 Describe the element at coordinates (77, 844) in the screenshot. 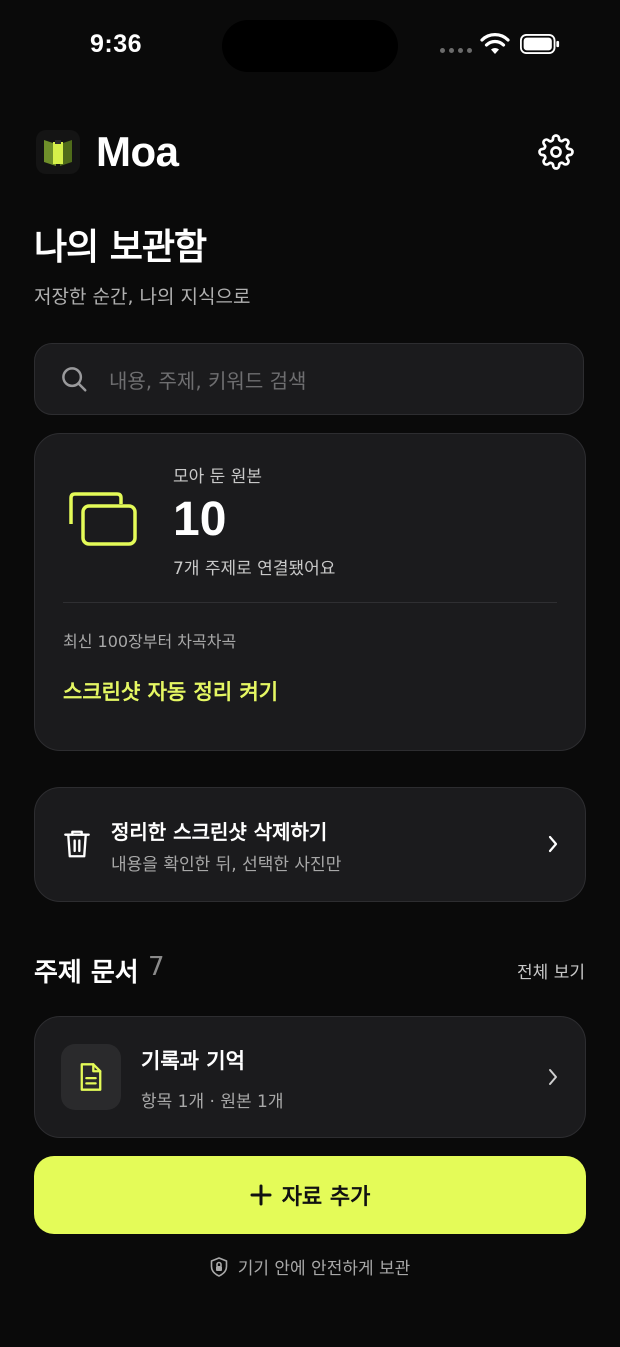

I see `trash-icon` at that location.